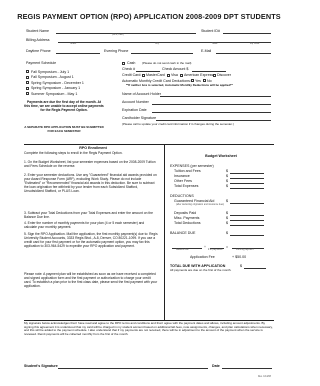 The width and height of the screenshot is (320, 386). I want to click on street-hint: Street, so click(73, 44).